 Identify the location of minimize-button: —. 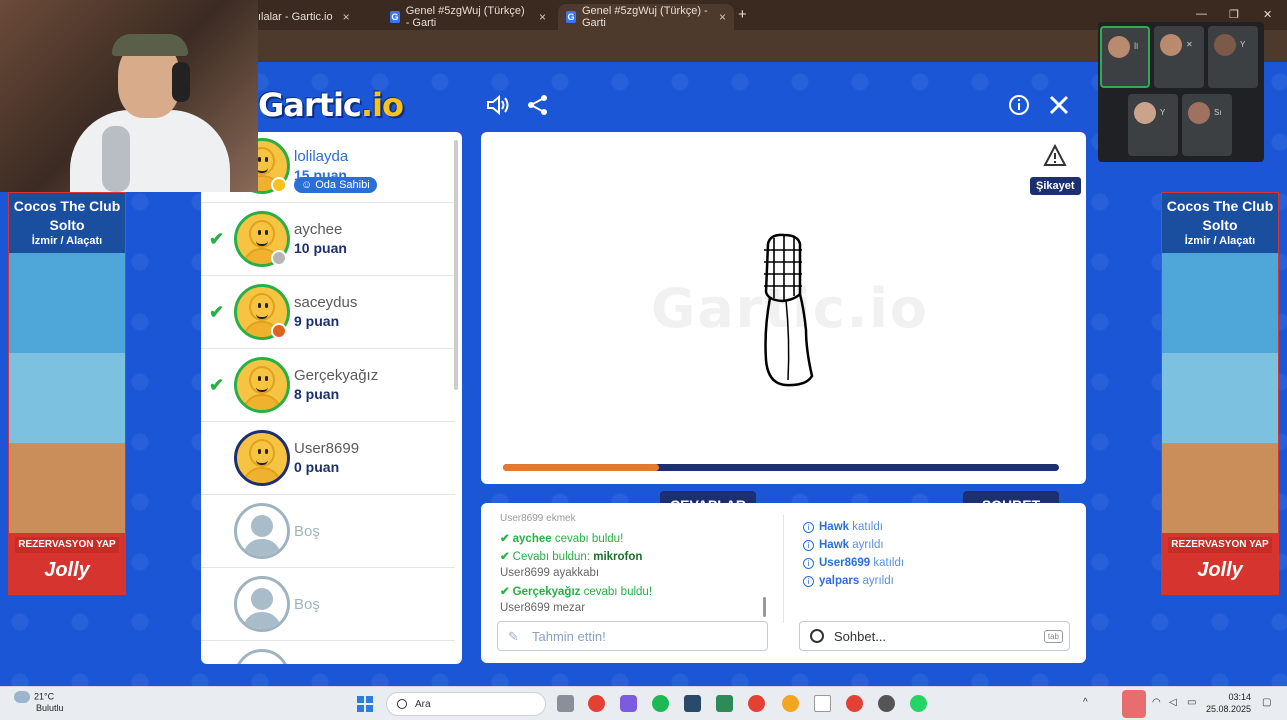
(1201, 14).